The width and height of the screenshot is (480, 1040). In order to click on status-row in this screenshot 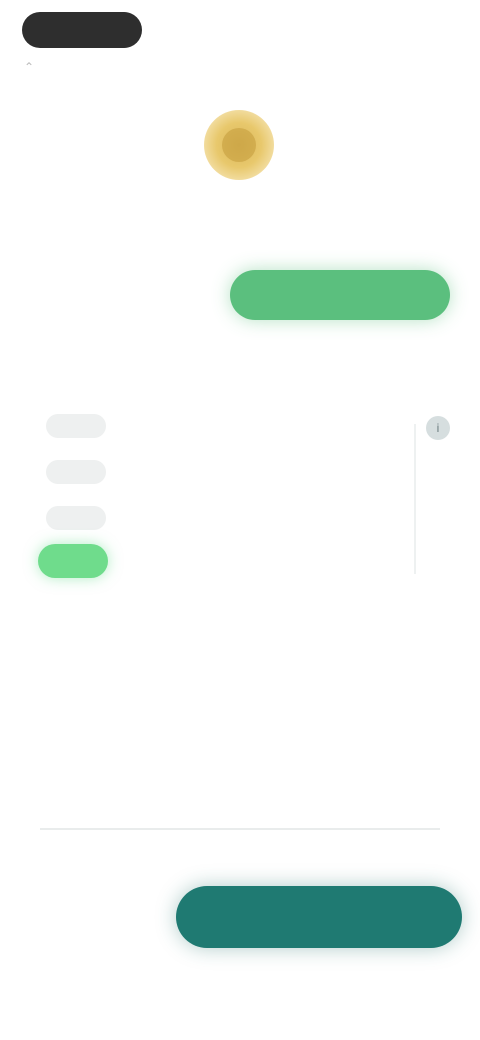, I will do `click(245, 298)`.